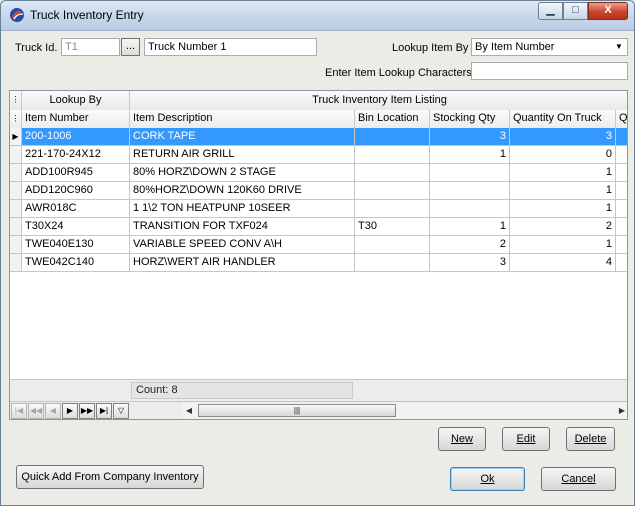 The image size is (635, 506). Describe the element at coordinates (242, 245) in the screenshot. I see `cell-item-description: VARIABLE SPEED CONV A\H` at that location.